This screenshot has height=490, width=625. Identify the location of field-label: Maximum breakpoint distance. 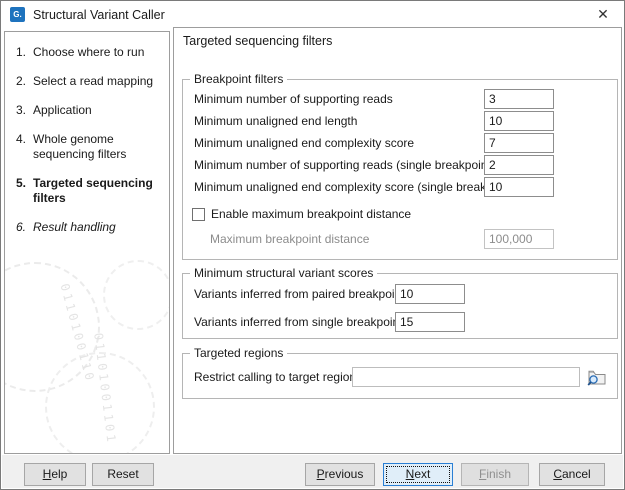
(290, 239).